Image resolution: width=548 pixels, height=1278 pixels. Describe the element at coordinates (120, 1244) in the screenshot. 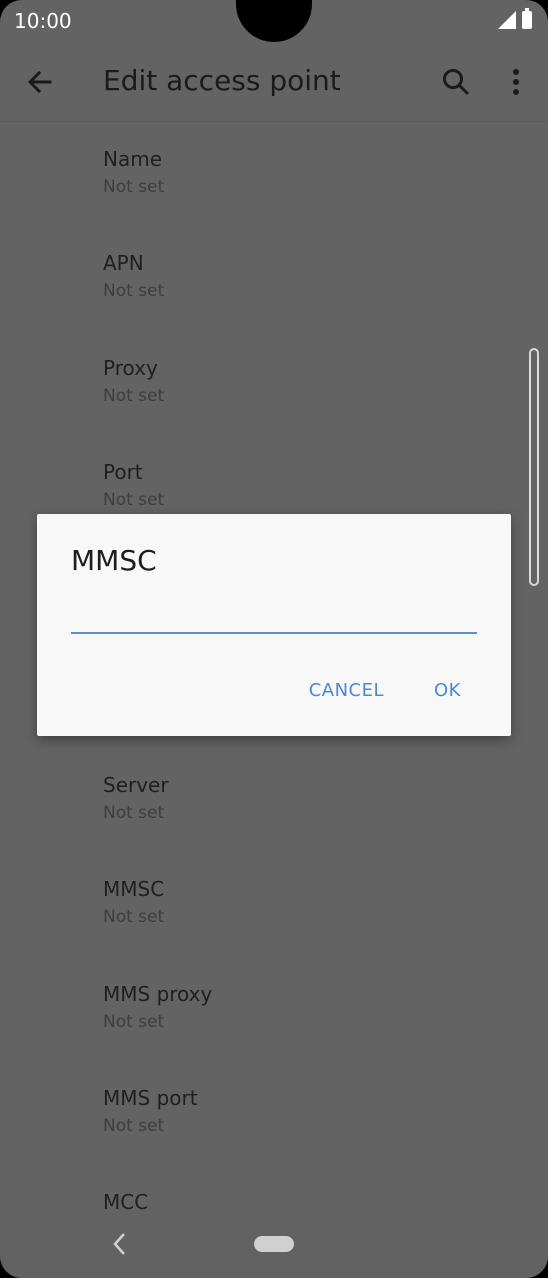

I see `nav-back-icon` at that location.